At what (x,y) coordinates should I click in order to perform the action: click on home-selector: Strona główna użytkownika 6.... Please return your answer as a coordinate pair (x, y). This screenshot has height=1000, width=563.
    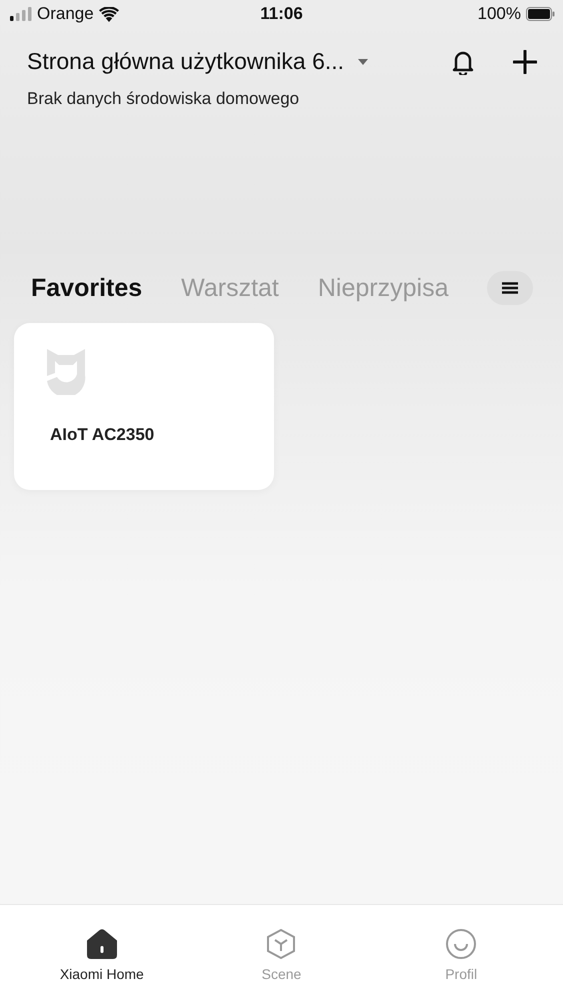
    Looking at the image, I should click on (197, 61).